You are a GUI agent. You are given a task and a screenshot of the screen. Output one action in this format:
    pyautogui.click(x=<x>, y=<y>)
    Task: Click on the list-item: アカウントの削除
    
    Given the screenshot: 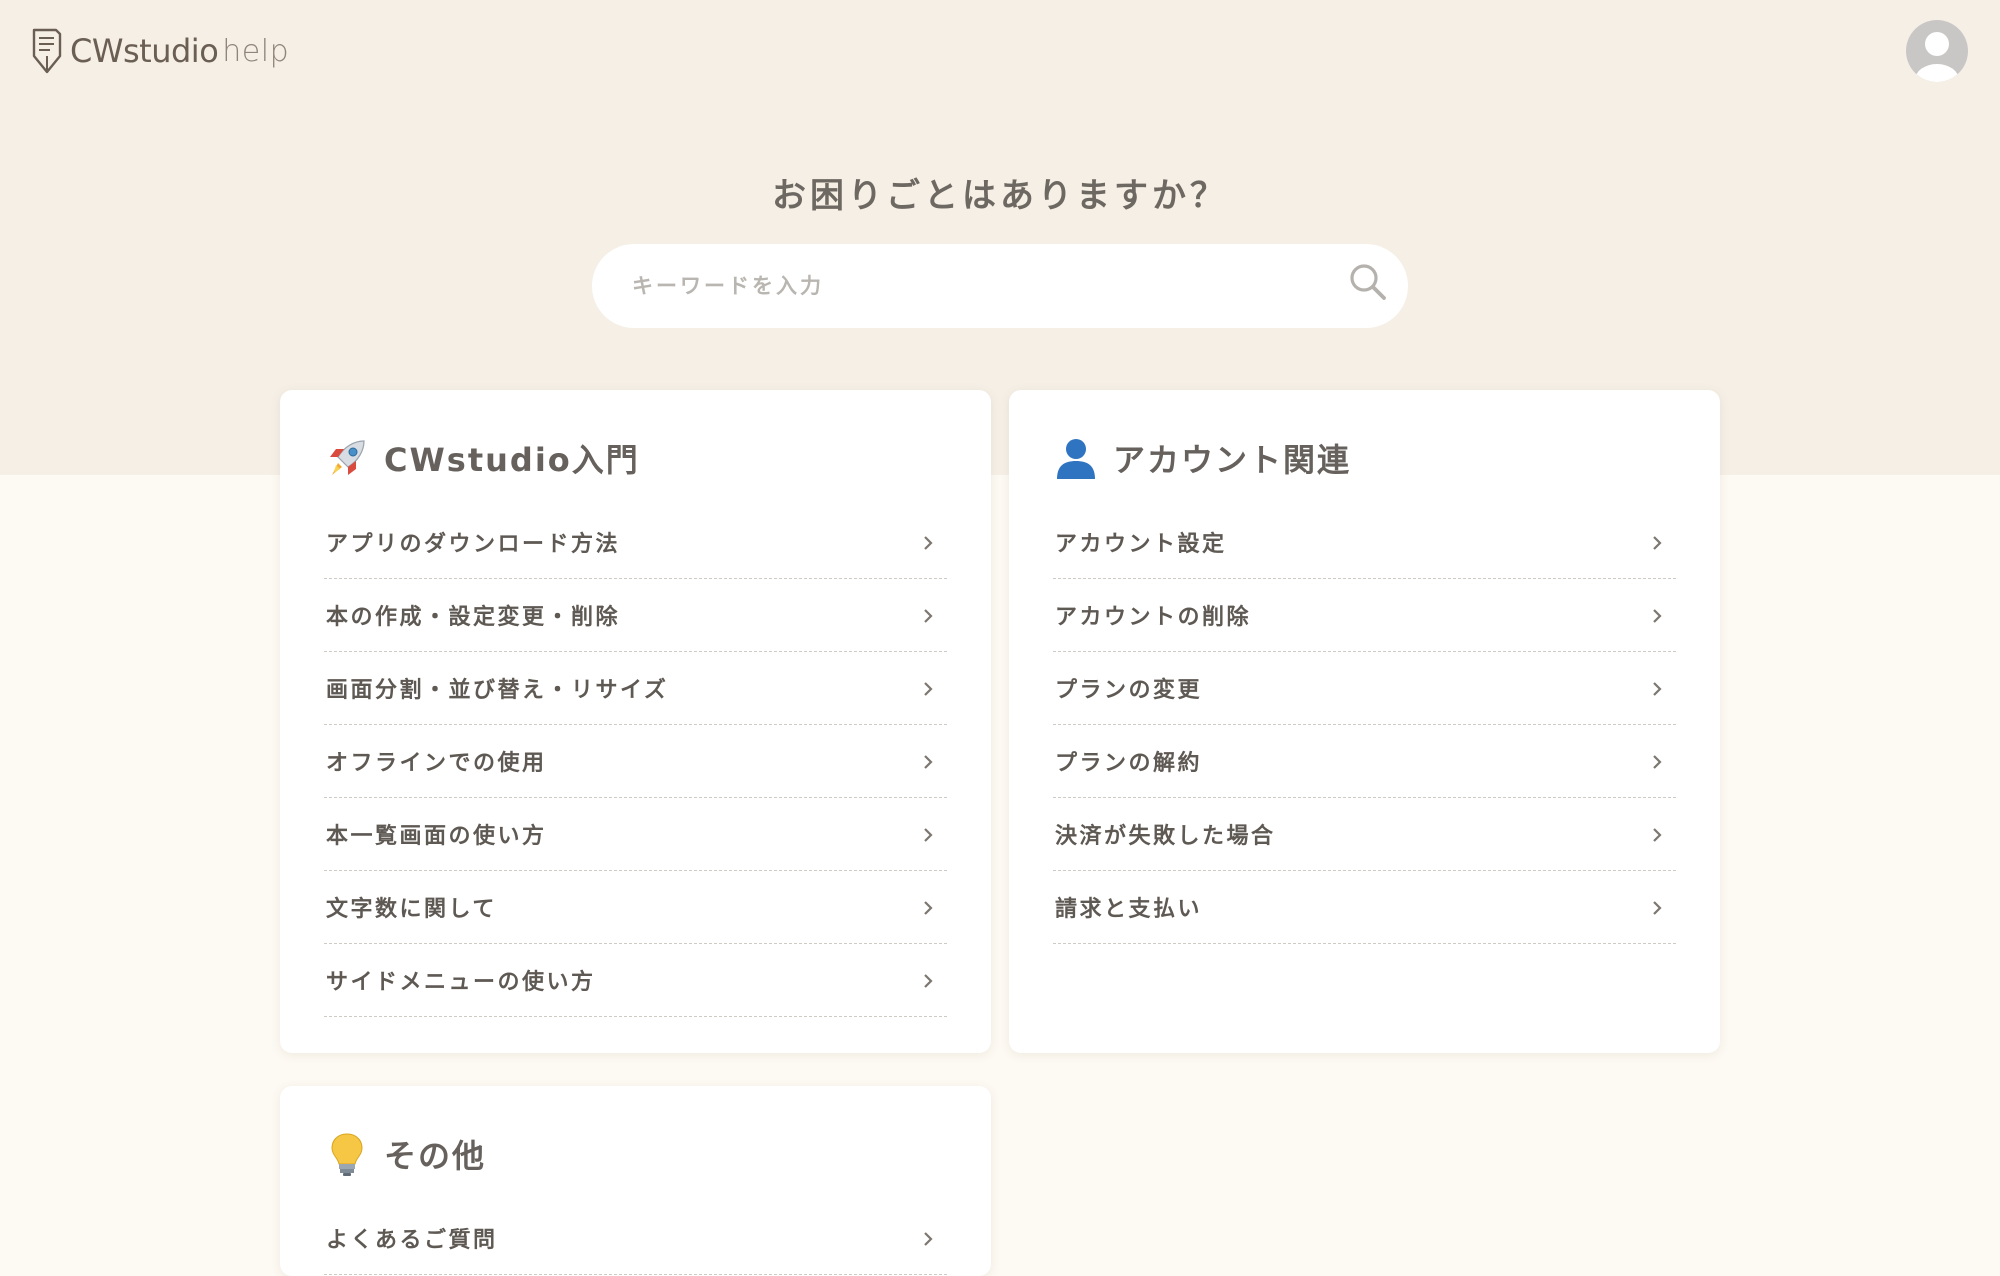 What is the action you would take?
    pyautogui.click(x=1364, y=615)
    